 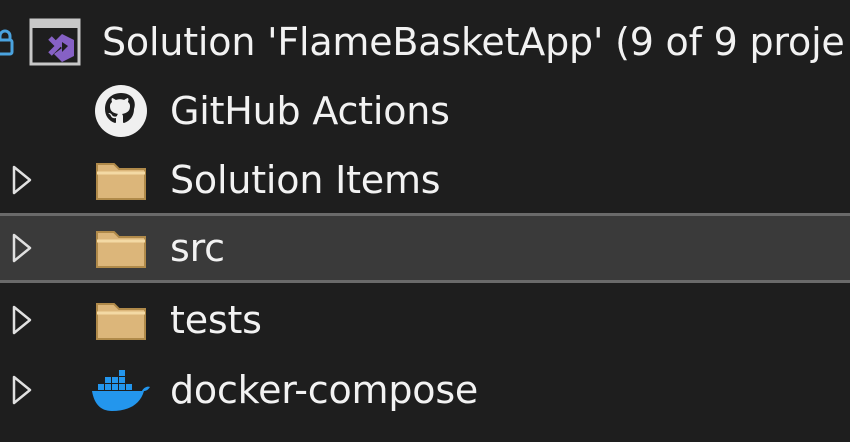 I want to click on docker-icon, so click(x=121, y=390).